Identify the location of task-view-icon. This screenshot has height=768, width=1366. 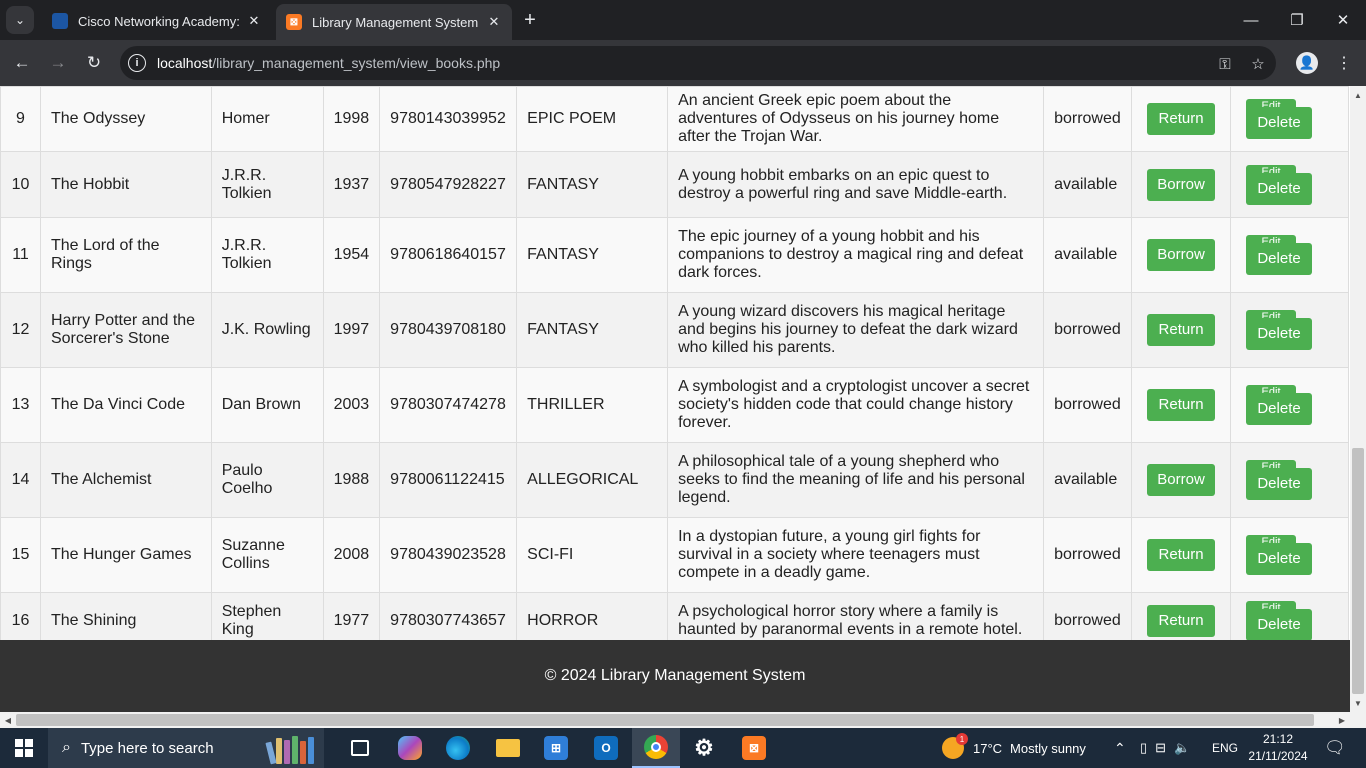
(360, 748).